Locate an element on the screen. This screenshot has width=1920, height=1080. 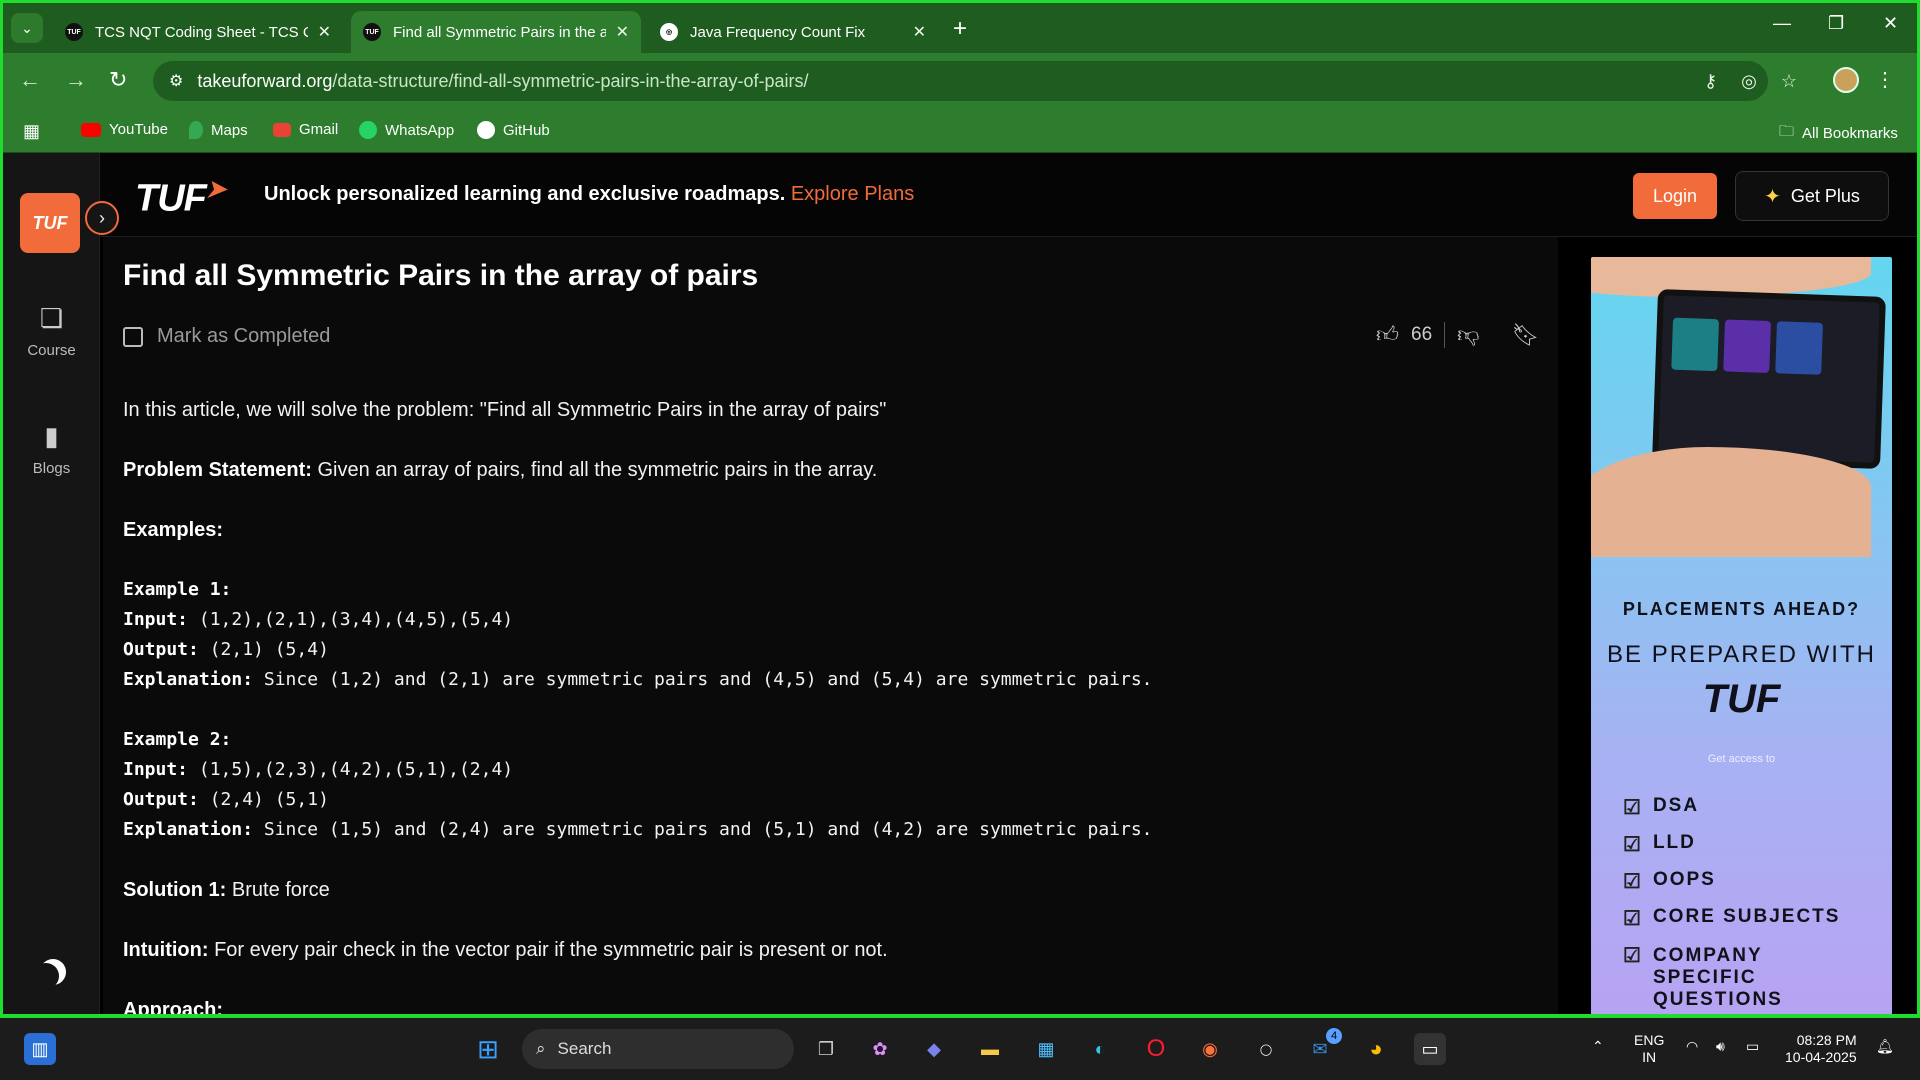
taskbar-search: ⌕ Search is located at coordinates (658, 1049).